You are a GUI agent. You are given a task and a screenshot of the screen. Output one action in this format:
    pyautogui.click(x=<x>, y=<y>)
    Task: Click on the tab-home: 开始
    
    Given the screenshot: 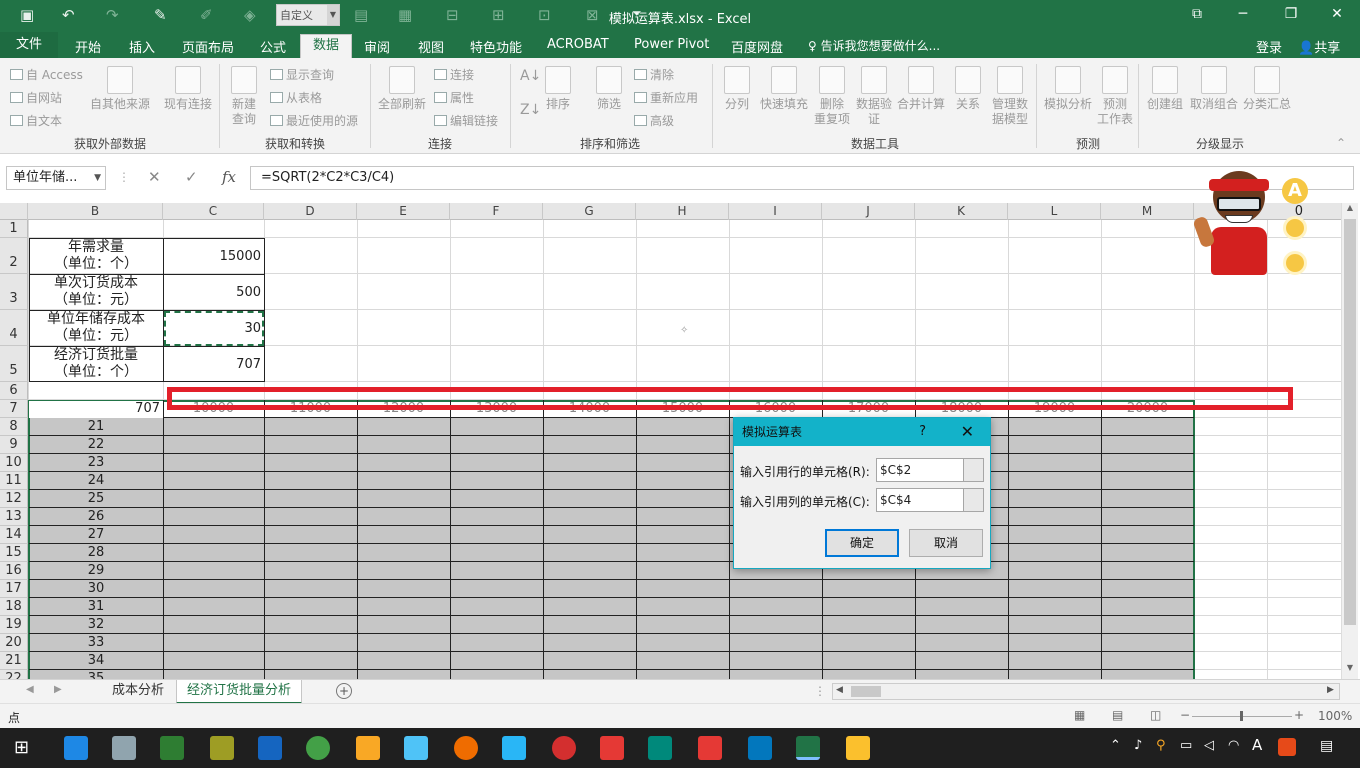 What is the action you would take?
    pyautogui.click(x=88, y=46)
    